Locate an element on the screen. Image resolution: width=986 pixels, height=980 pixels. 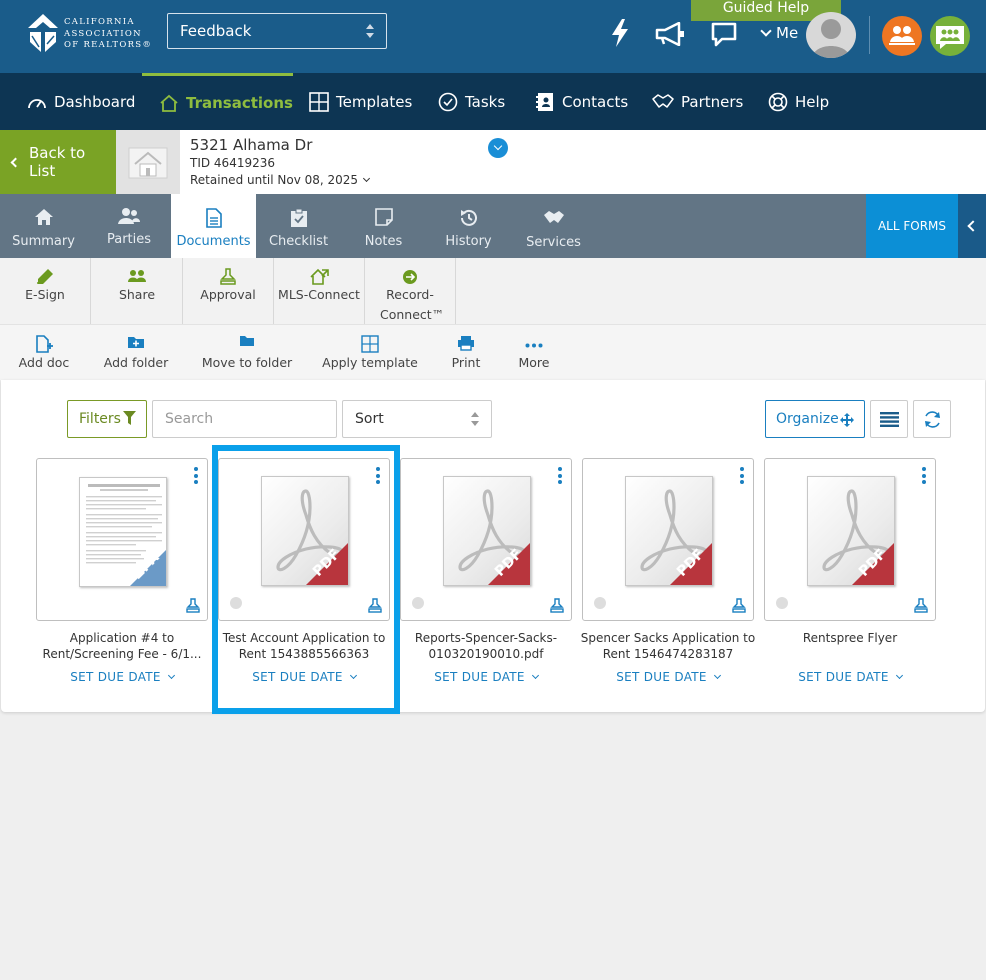
list-view-button is located at coordinates (889, 419).